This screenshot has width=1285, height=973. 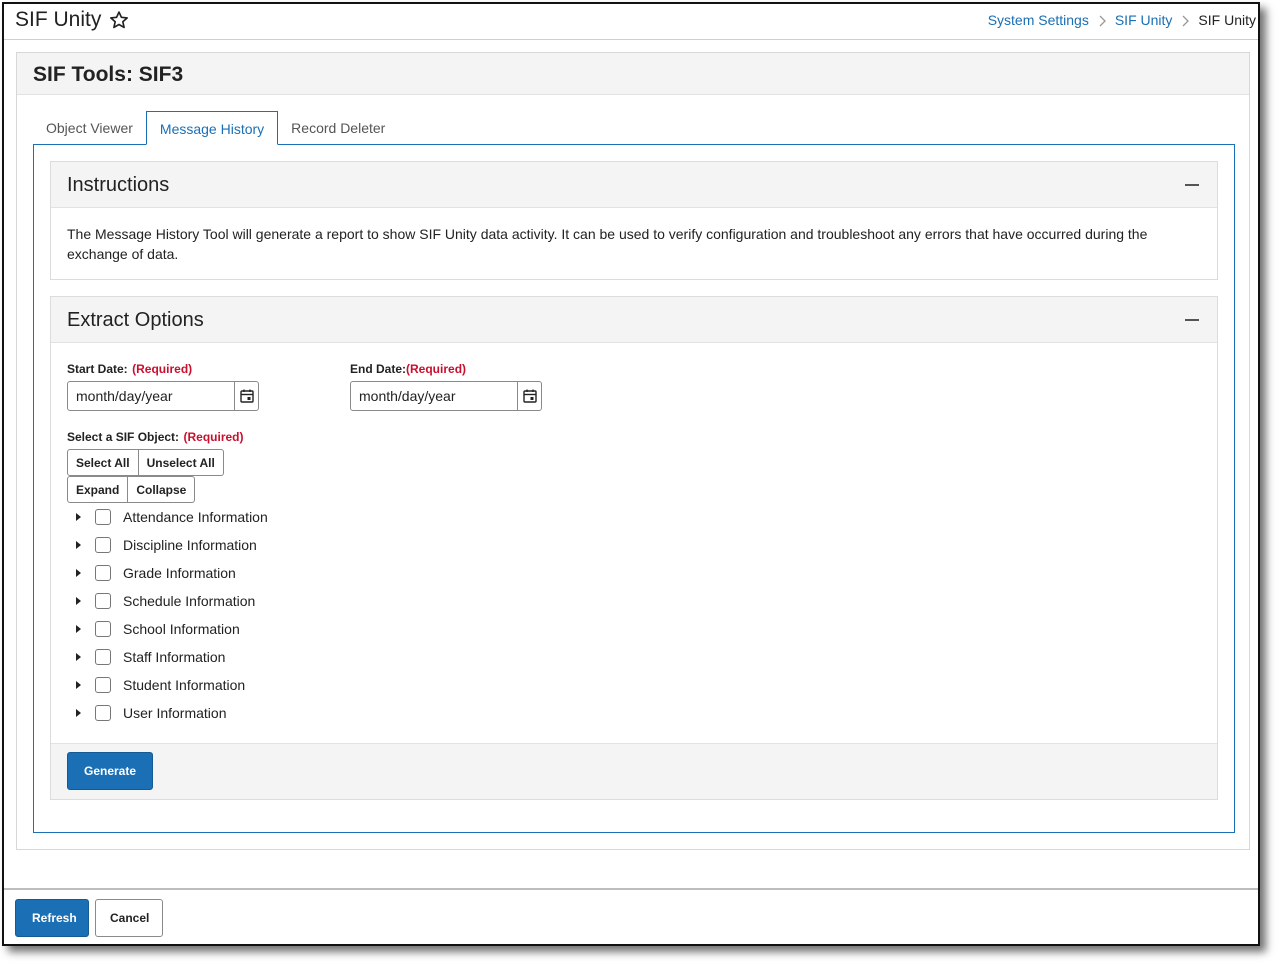 What do you see at coordinates (195, 517) in the screenshot?
I see `tree-item-label: Attendance Information` at bounding box center [195, 517].